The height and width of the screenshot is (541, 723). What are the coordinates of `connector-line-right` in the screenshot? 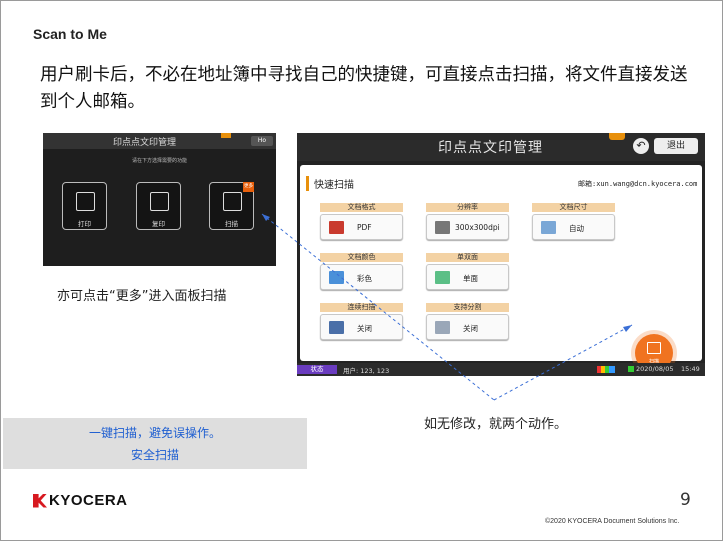 It's located at (563, 362).